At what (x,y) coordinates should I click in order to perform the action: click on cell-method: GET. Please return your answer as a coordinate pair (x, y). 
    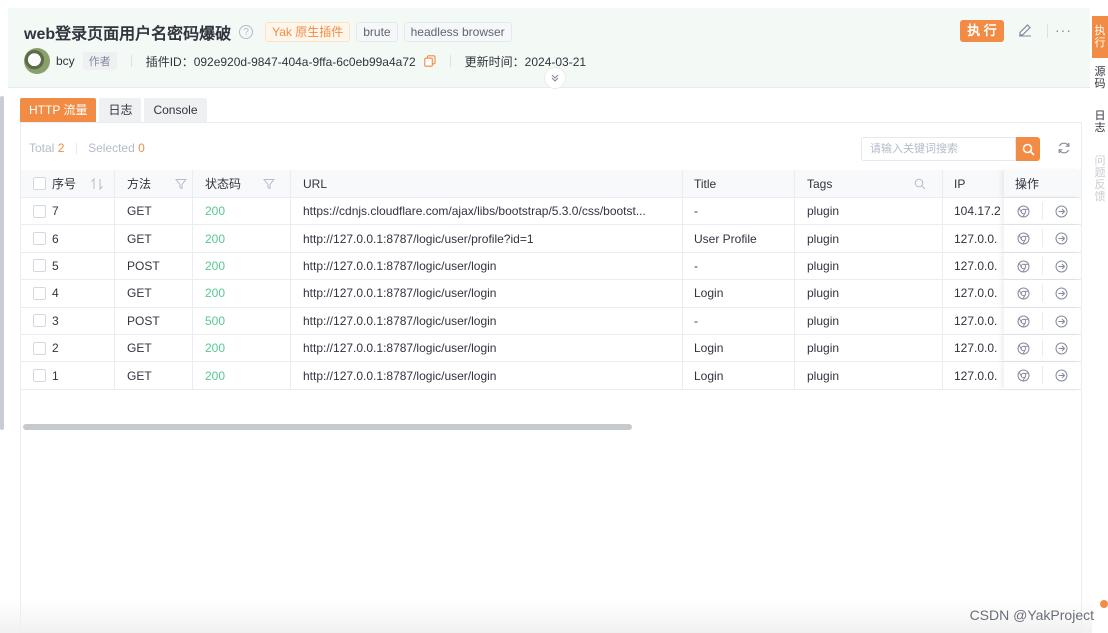
    Looking at the image, I should click on (139, 293).